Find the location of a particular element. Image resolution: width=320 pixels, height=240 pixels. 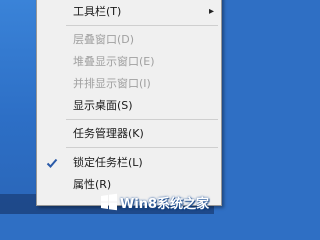

menu-item-toolbars: 工具栏(T) ▸ is located at coordinates (129, 12).